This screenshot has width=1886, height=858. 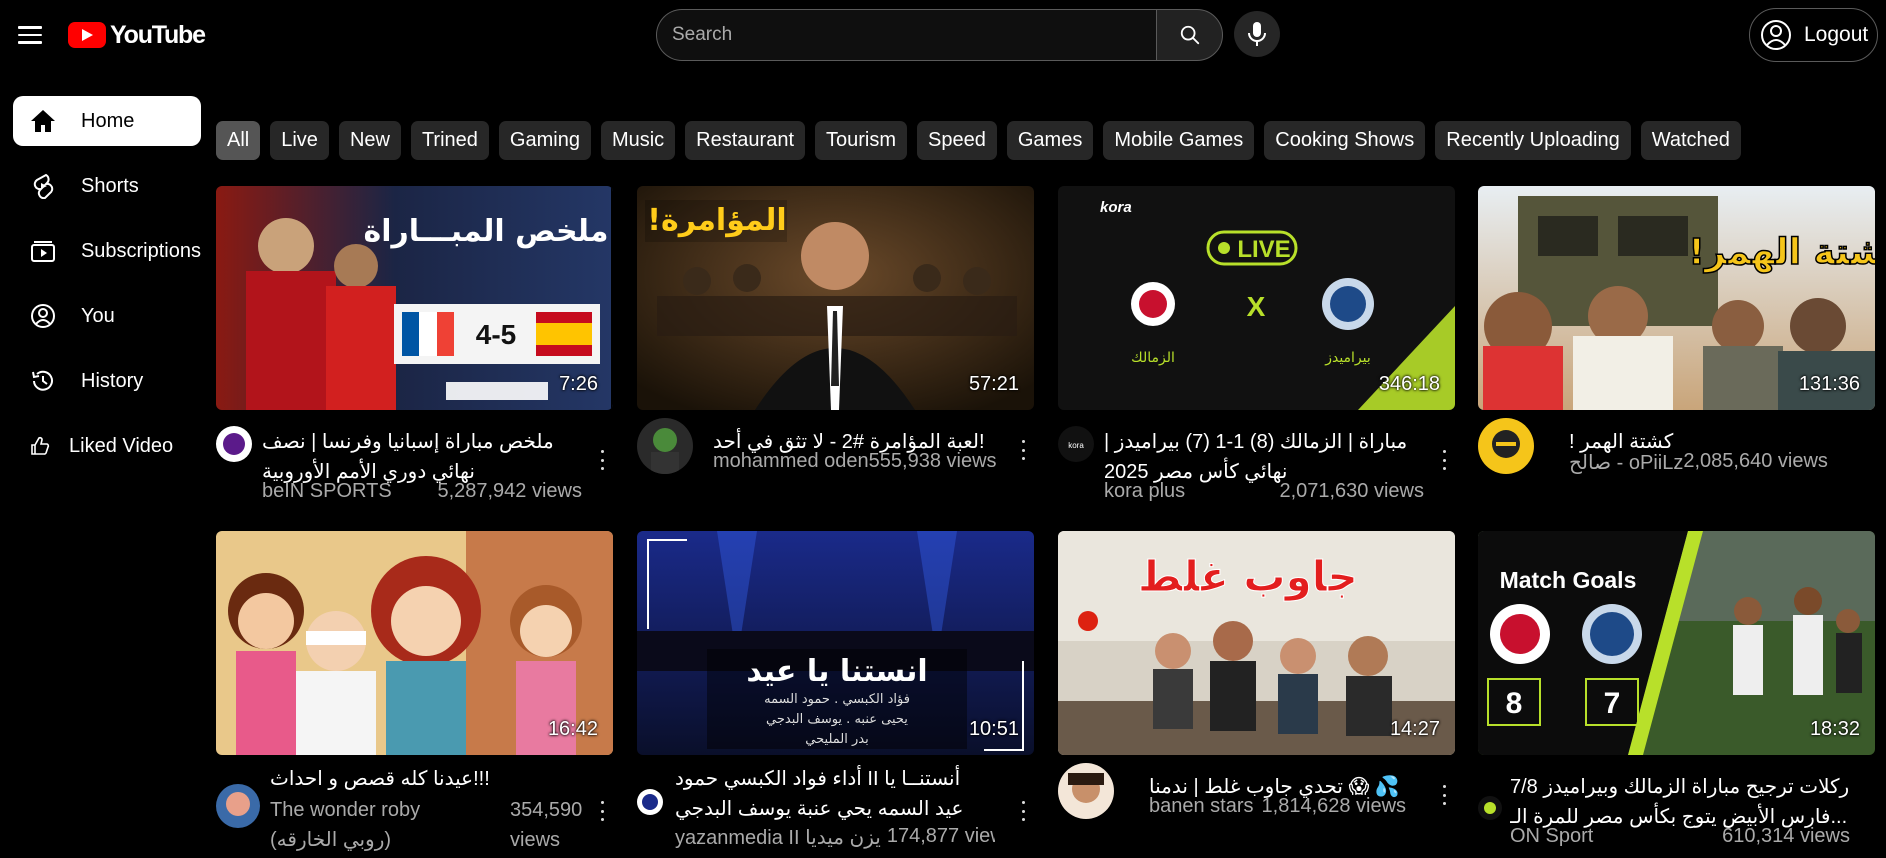 I want to click on chip-tourism: Tourism, so click(x=861, y=140).